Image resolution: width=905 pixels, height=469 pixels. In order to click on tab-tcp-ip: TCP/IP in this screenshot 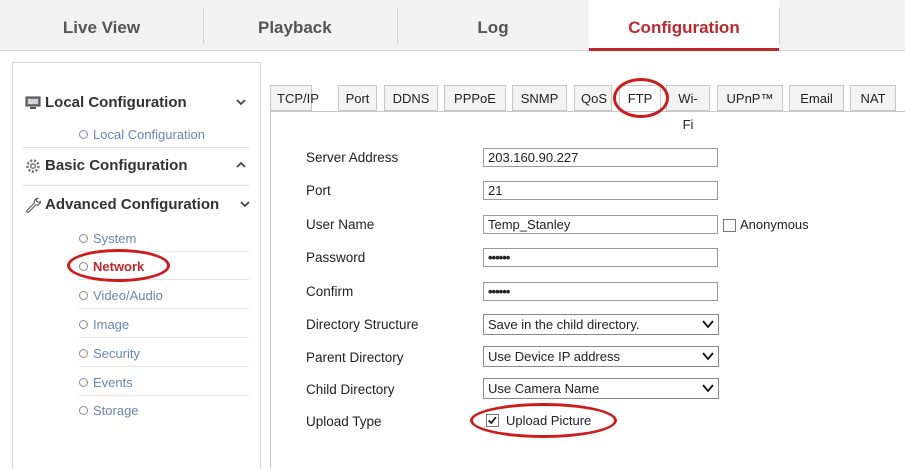, I will do `click(294, 98)`.